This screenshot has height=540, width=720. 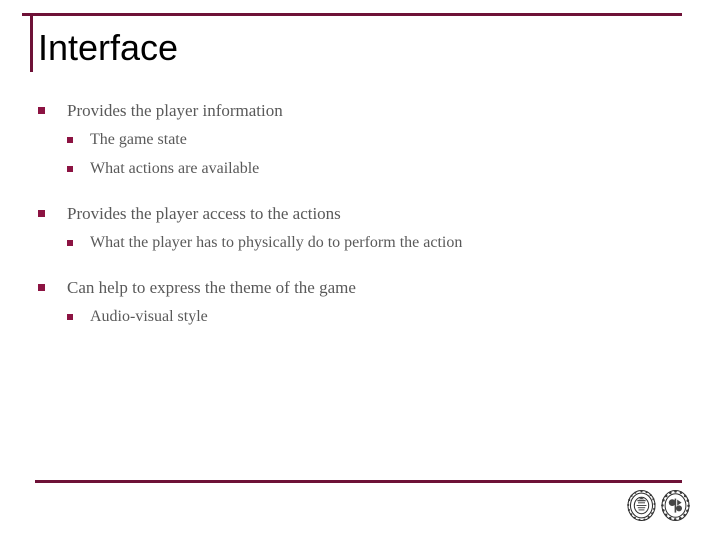 I want to click on footer-logos, so click(x=660, y=506).